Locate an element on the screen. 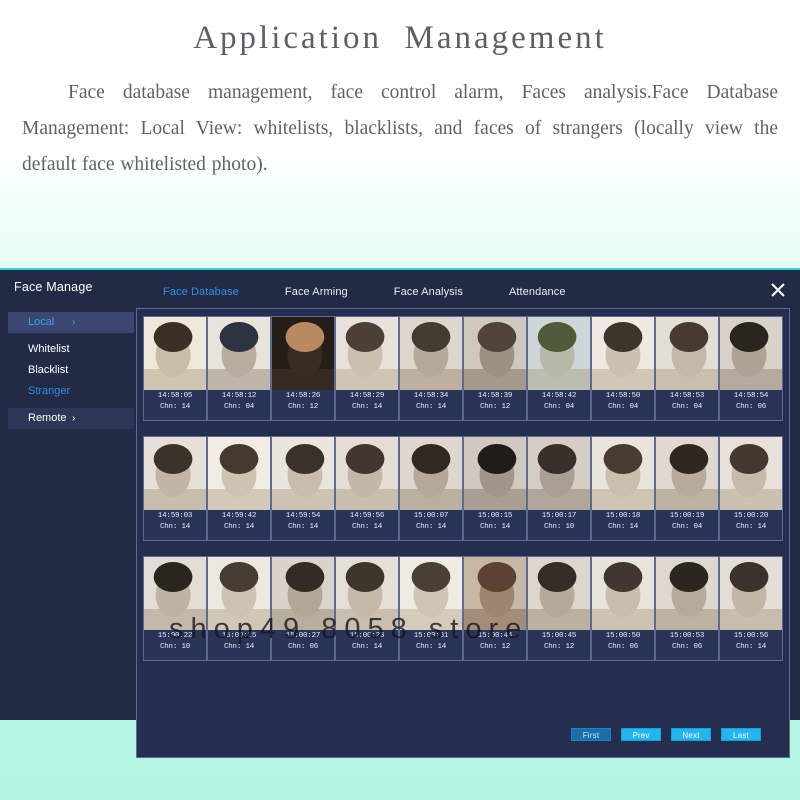 The width and height of the screenshot is (800, 800). pagination-last-button: Last is located at coordinates (741, 734).